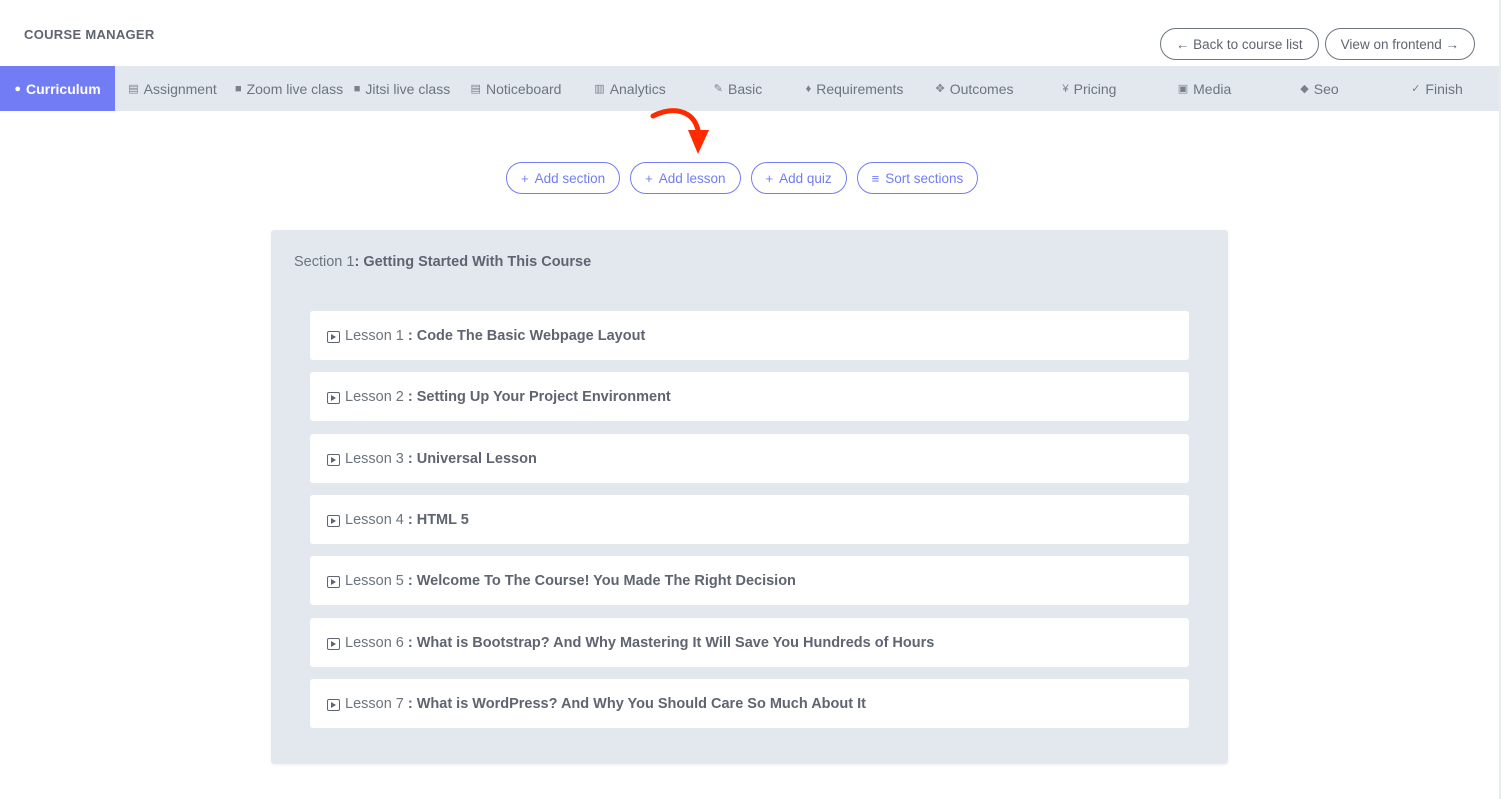 The width and height of the screenshot is (1501, 799). What do you see at coordinates (637, 88) in the screenshot?
I see `tab-label: Analytics` at bounding box center [637, 88].